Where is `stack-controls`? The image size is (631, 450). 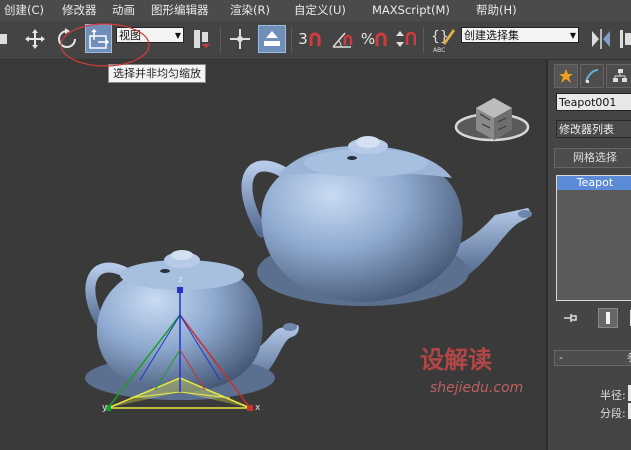
stack-controls is located at coordinates (593, 318).